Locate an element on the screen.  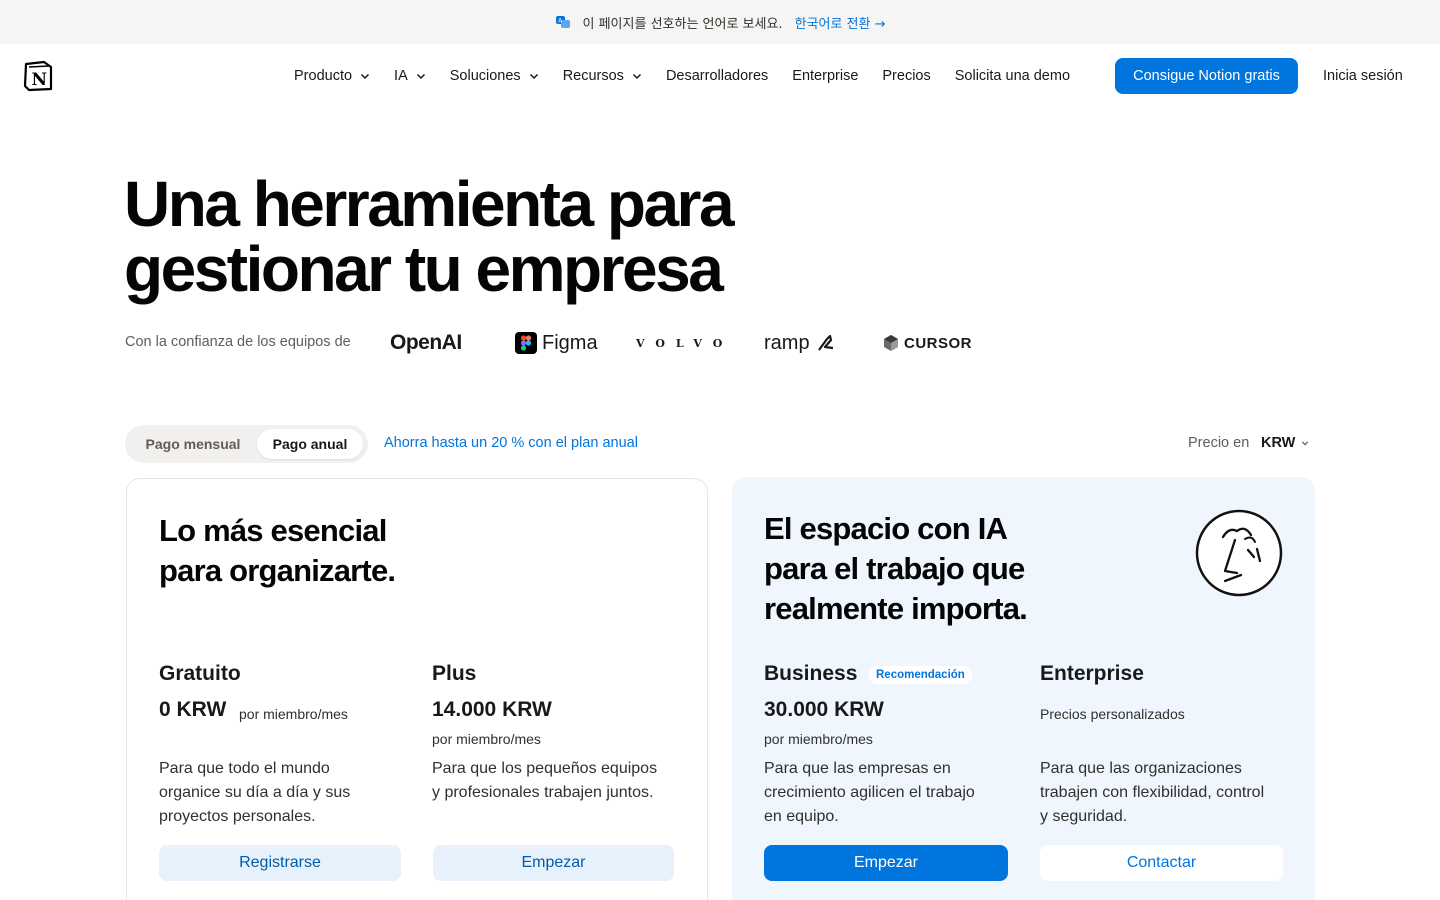
desc-line: Para que los pequeños equipos is located at coordinates (545, 768).